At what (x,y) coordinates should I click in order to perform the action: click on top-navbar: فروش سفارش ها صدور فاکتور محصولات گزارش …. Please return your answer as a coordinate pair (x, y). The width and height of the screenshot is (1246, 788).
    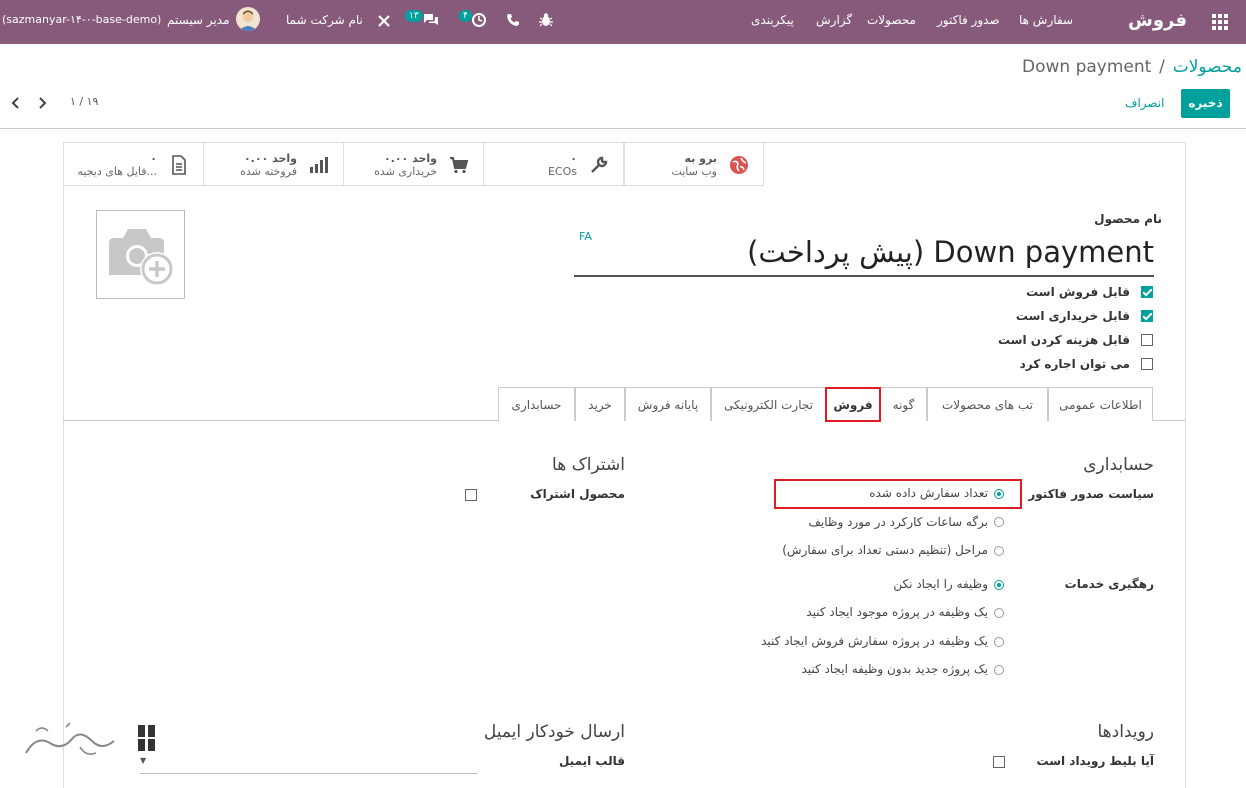
    Looking at the image, I should click on (623, 22).